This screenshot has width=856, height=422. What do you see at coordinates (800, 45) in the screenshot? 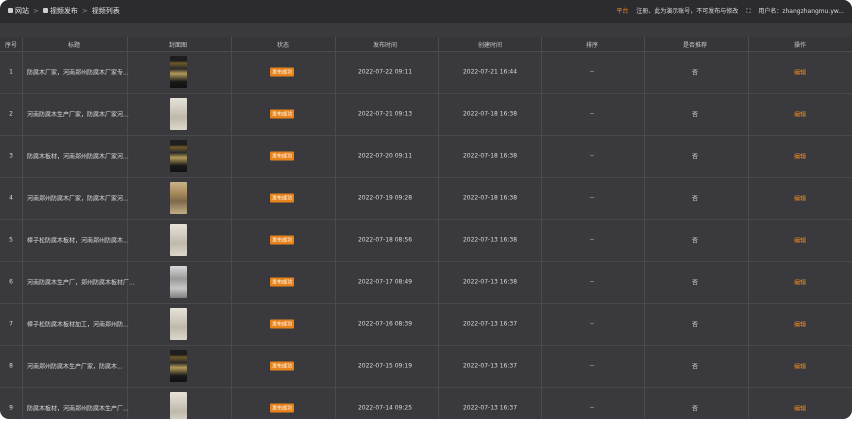
I see `col-header: 操作` at bounding box center [800, 45].